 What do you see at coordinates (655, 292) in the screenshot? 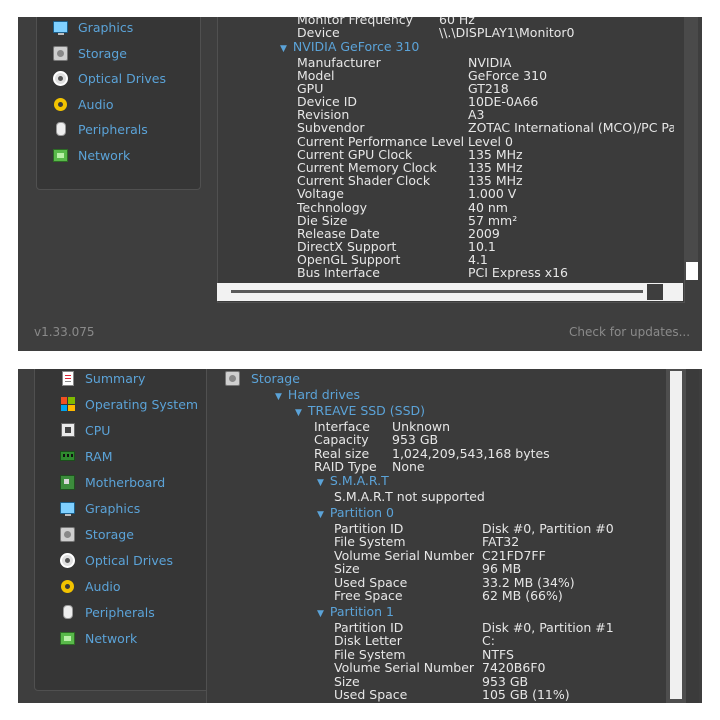
I see `scroll-corner` at bounding box center [655, 292].